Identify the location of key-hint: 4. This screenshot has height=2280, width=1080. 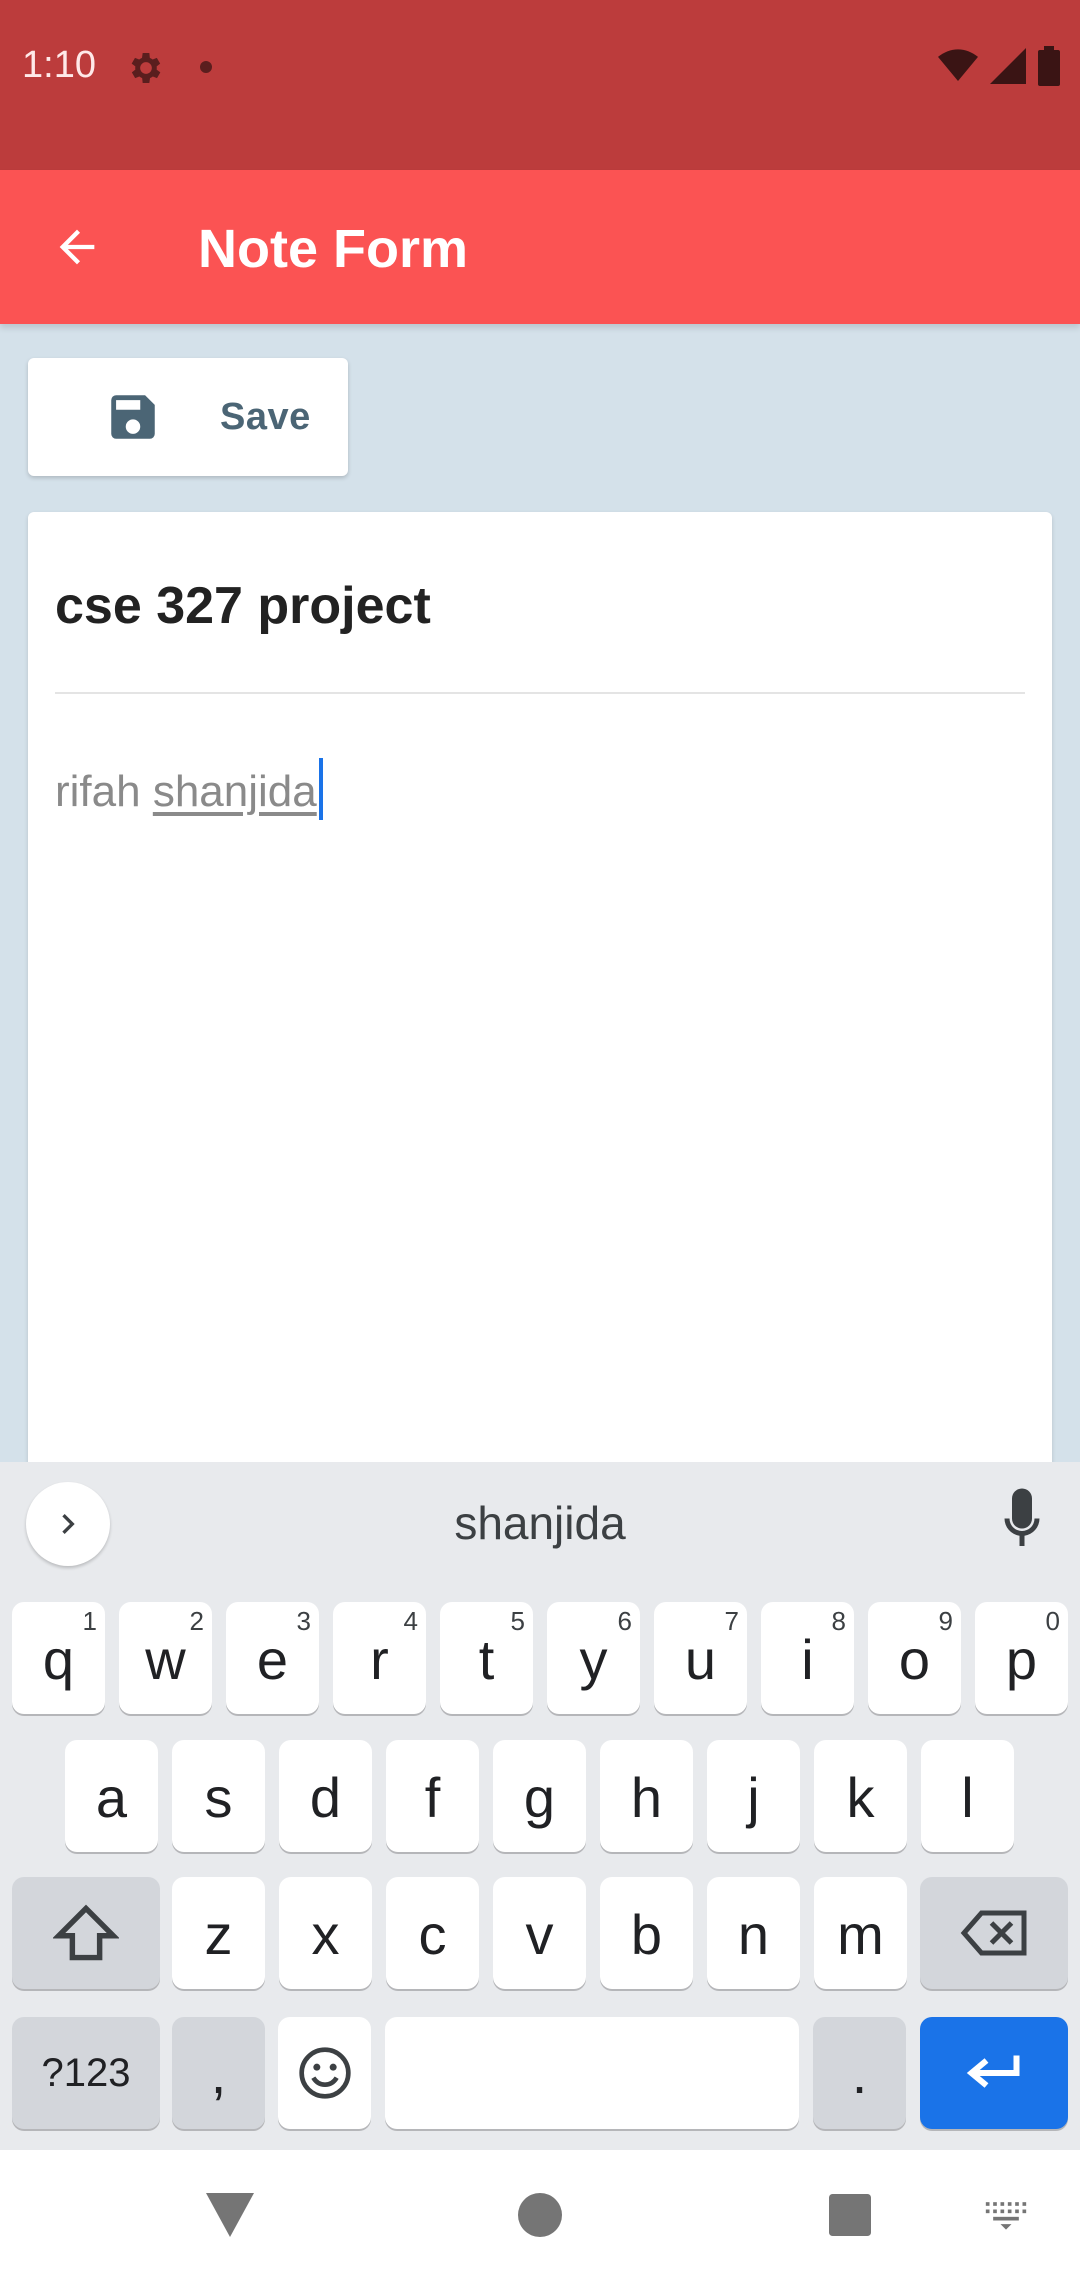
(410, 1621).